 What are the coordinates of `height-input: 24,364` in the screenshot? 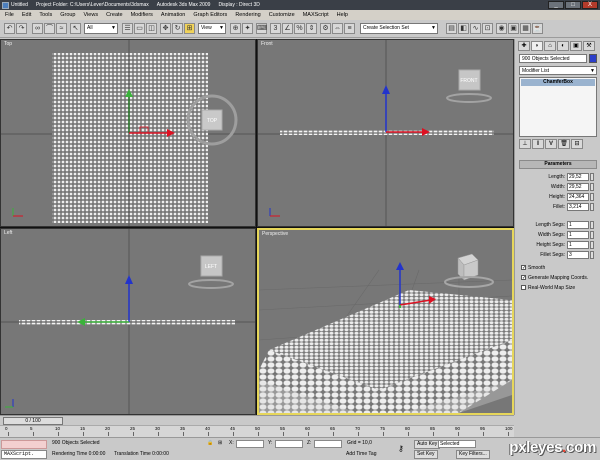 It's located at (578, 197).